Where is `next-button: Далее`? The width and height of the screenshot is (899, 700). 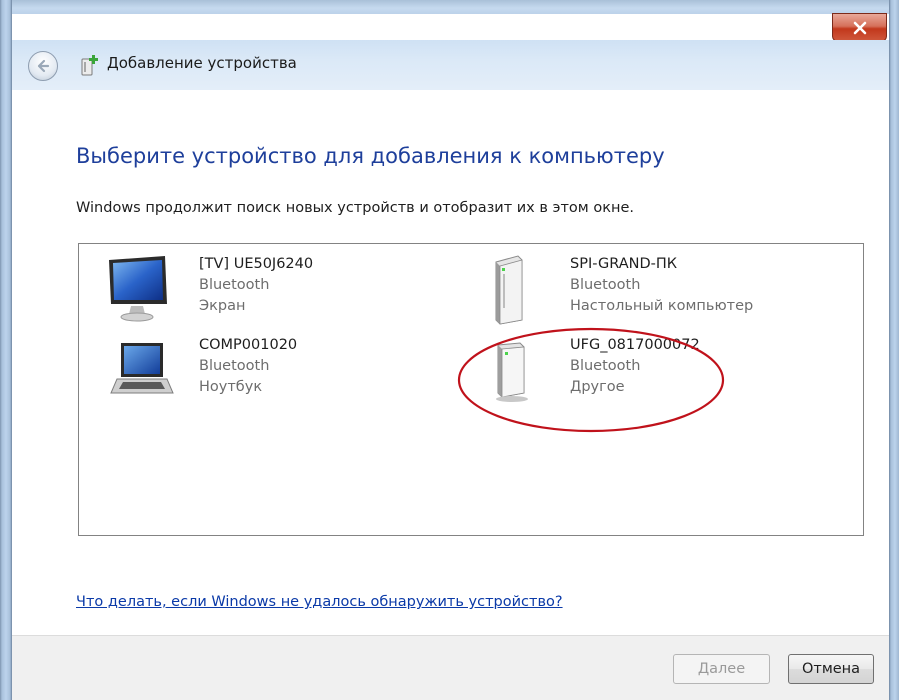 next-button: Далее is located at coordinates (721, 669).